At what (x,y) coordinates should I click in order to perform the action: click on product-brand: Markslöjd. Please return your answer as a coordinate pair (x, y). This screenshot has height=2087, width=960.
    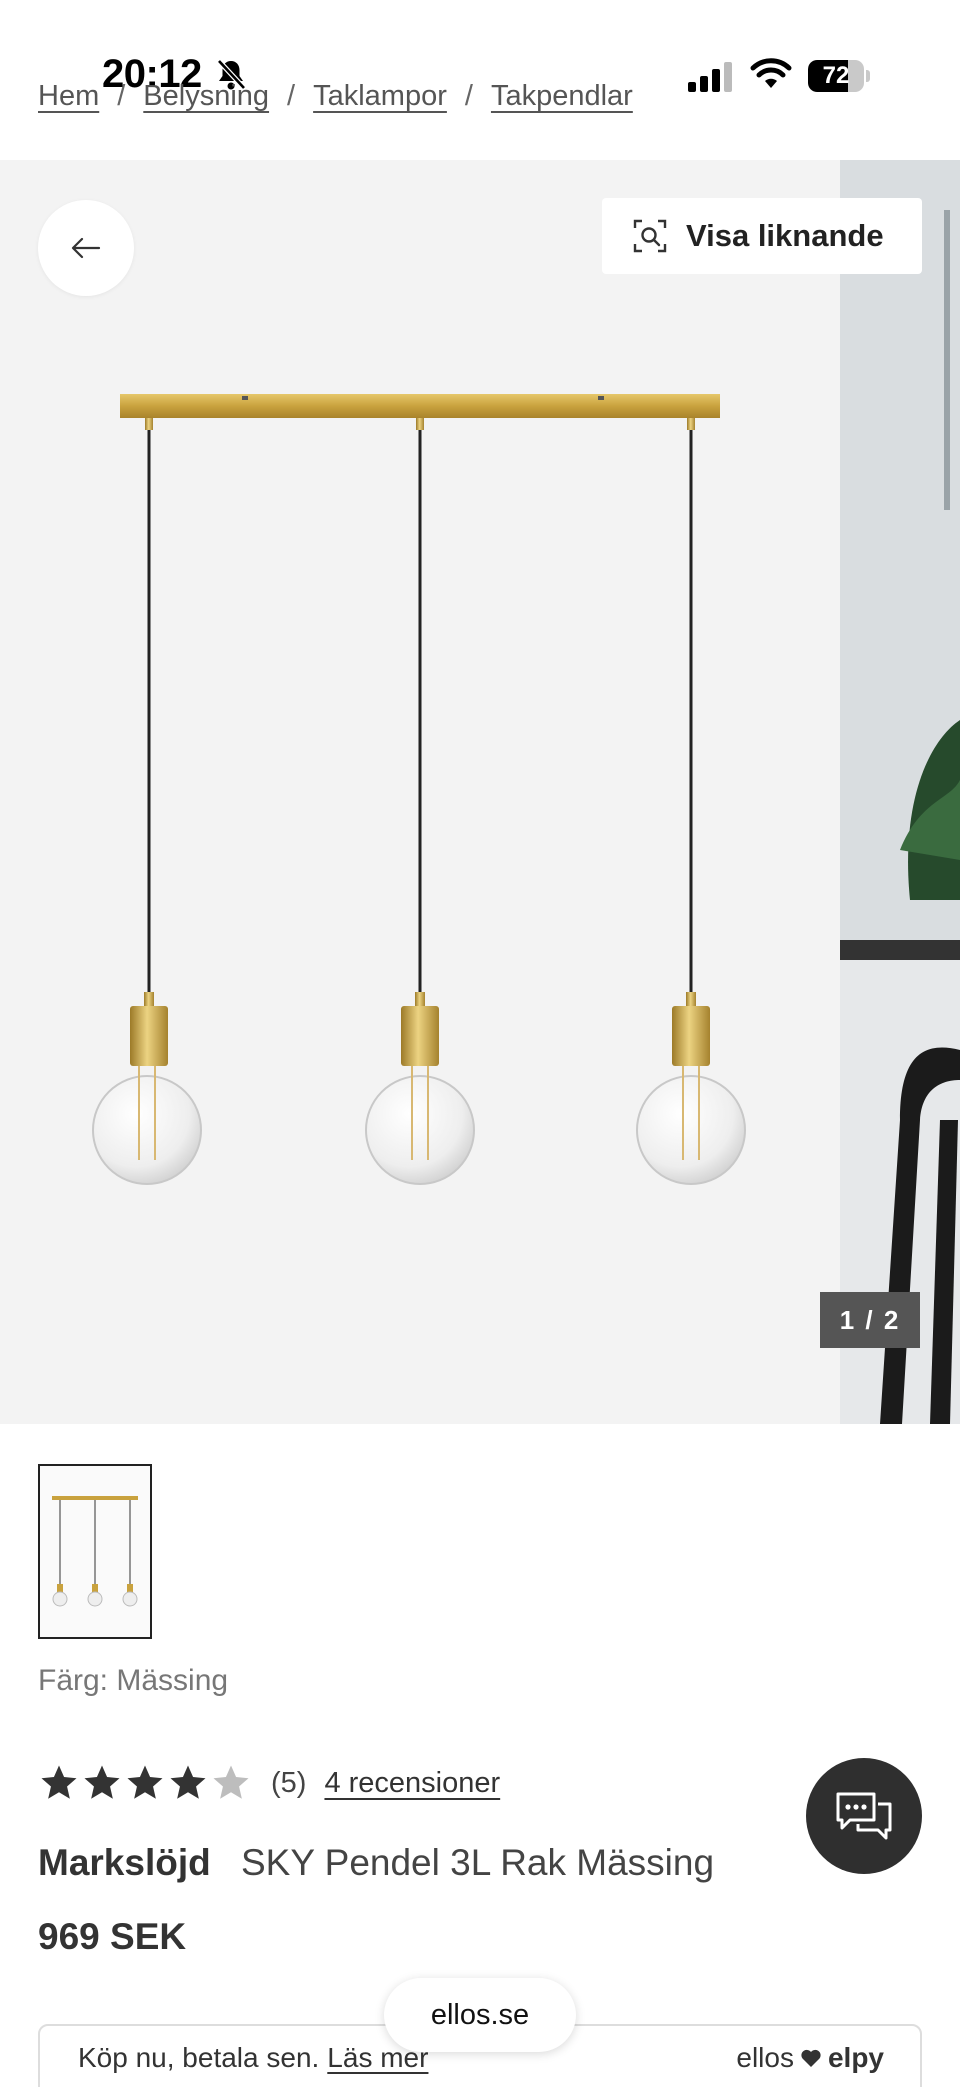
    Looking at the image, I should click on (124, 1862).